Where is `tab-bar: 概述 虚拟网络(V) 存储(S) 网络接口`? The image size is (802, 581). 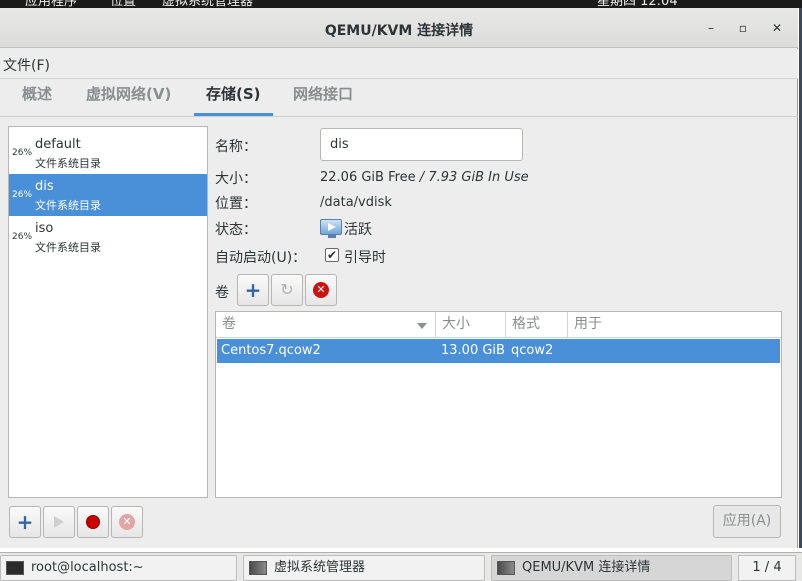
tab-bar: 概述 虚拟网络(V) 存储(S) 网络接口 is located at coordinates (399, 98).